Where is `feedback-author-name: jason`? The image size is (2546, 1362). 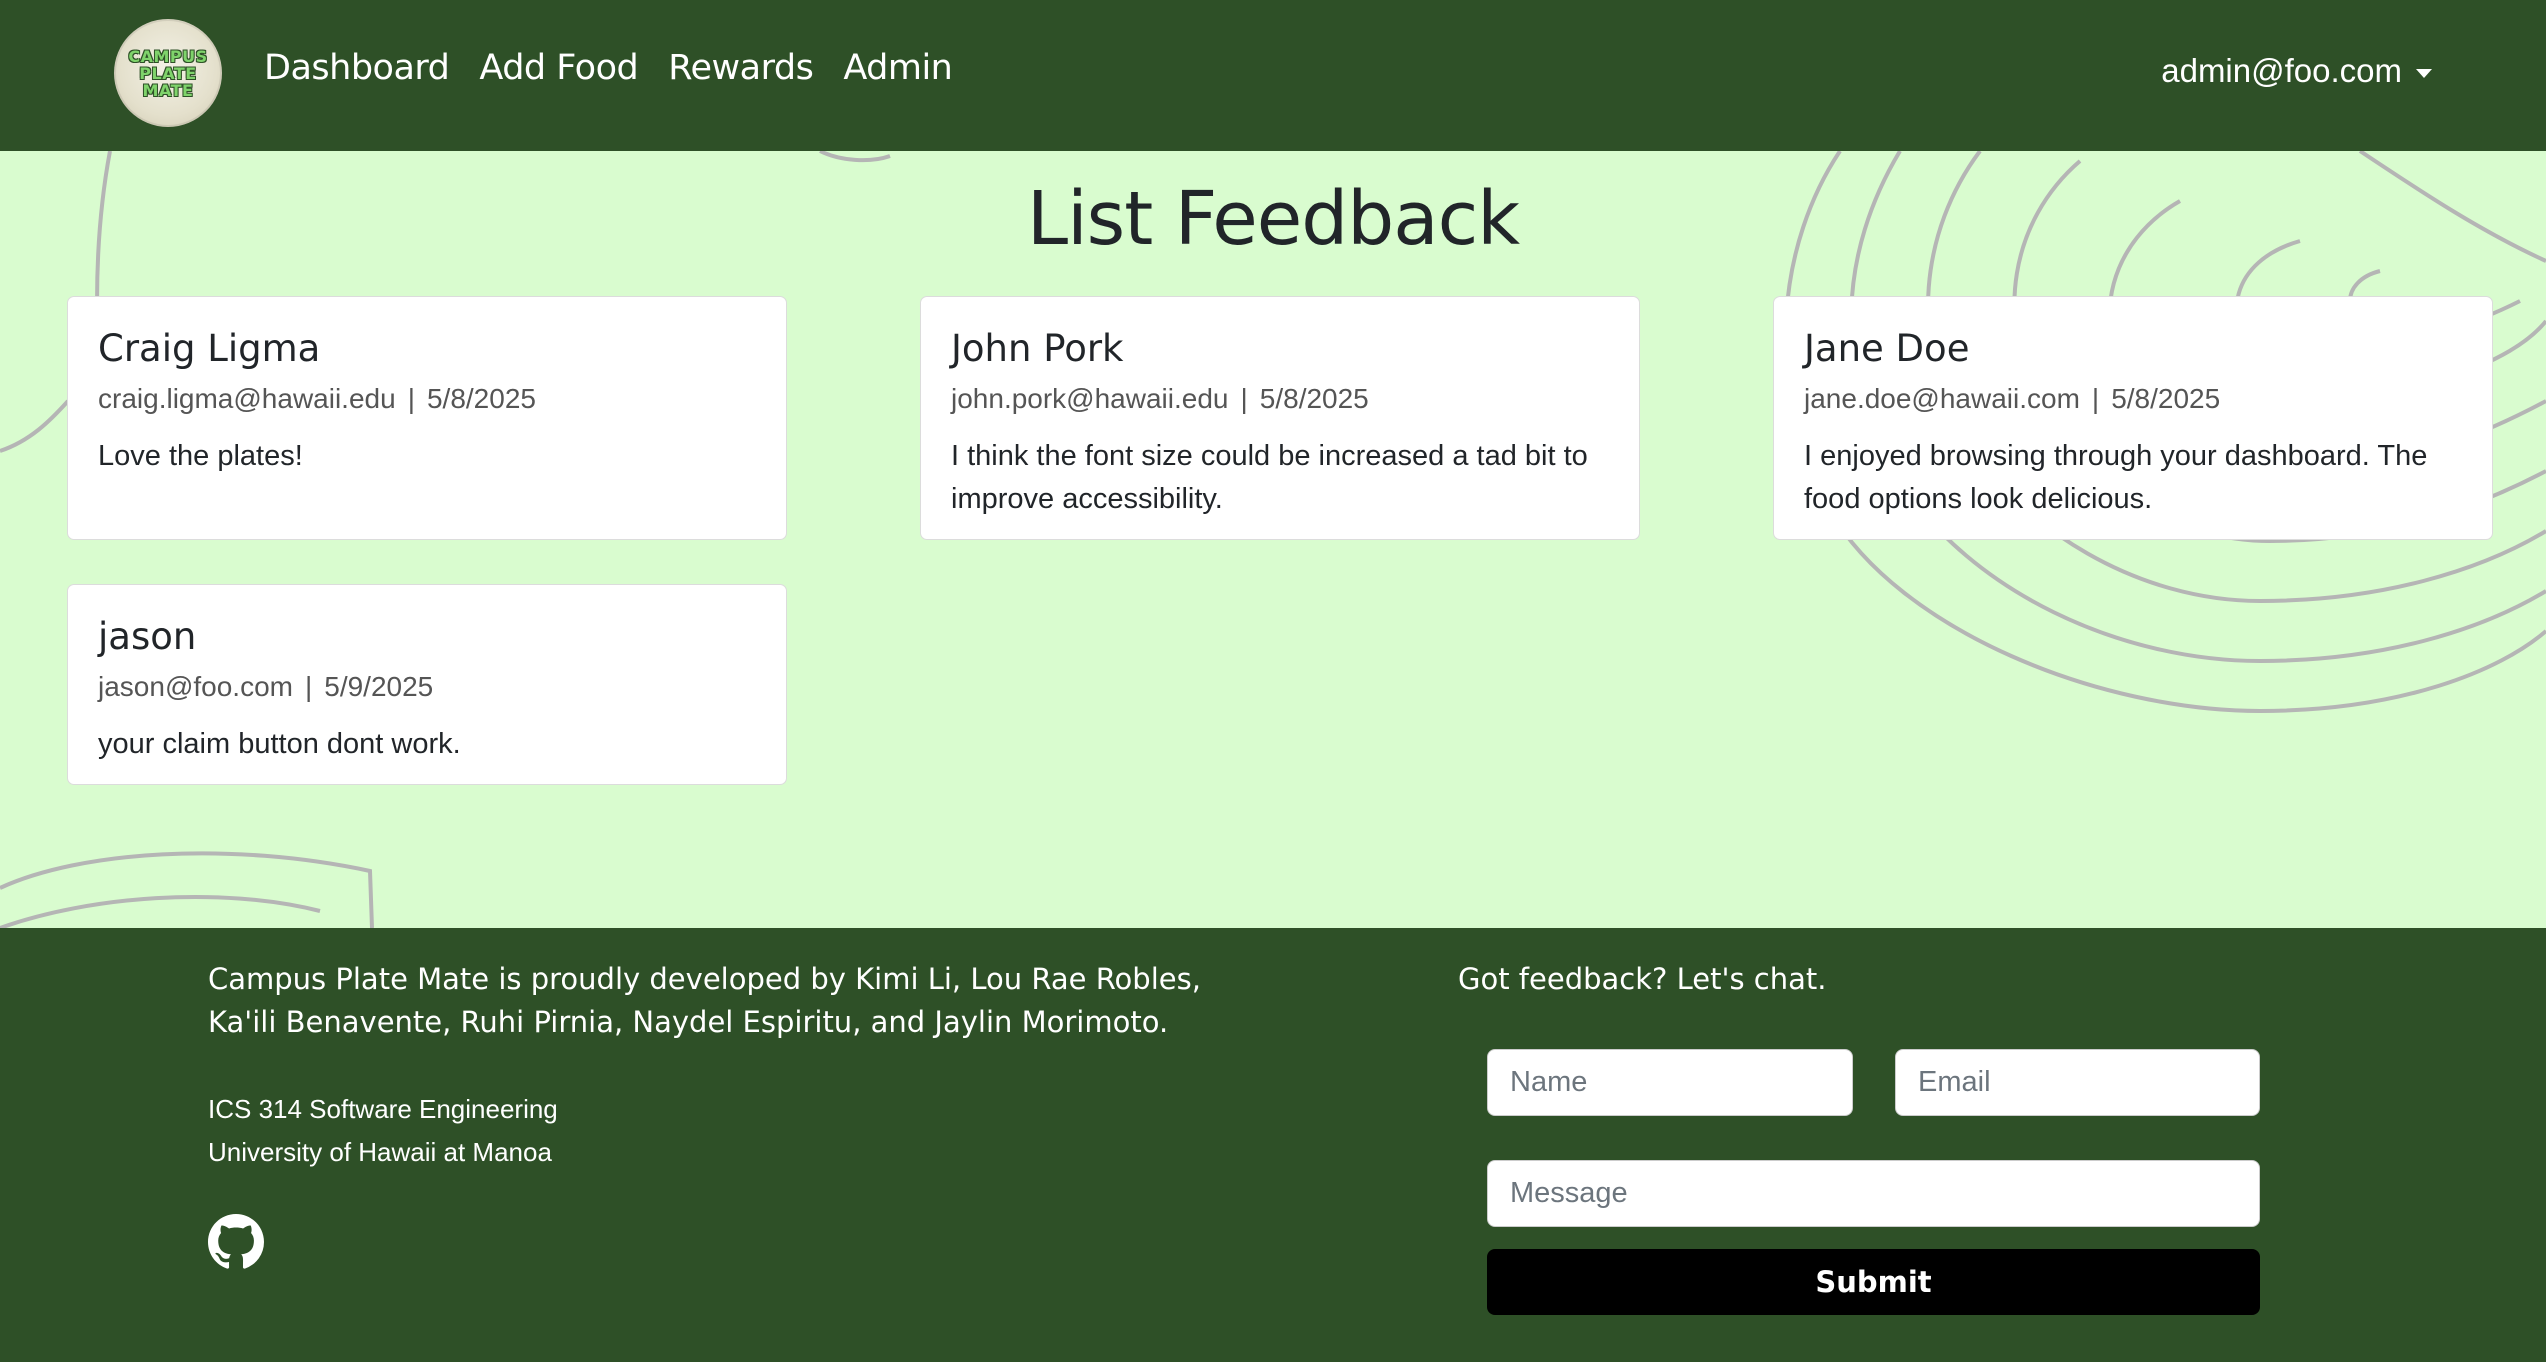 feedback-author-name: jason is located at coordinates (147, 636).